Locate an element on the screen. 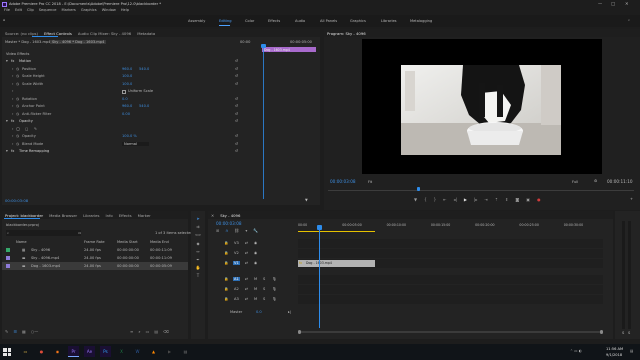 The height and width of the screenshot is (360, 640). effect-value-primary: 960.0 is located at coordinates (127, 69).